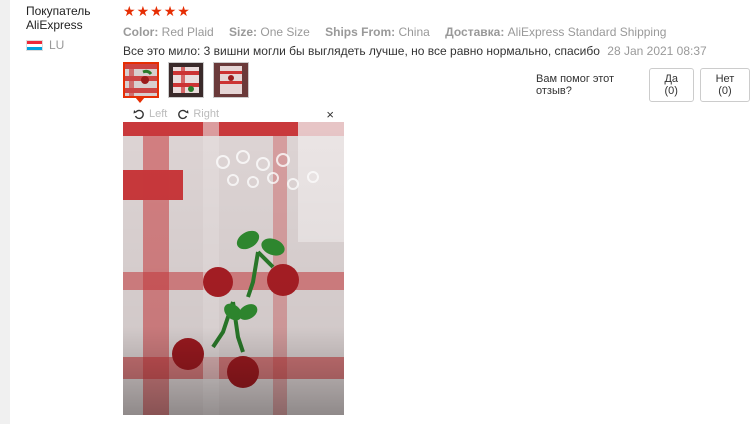  I want to click on size-value: One Size, so click(285, 32).